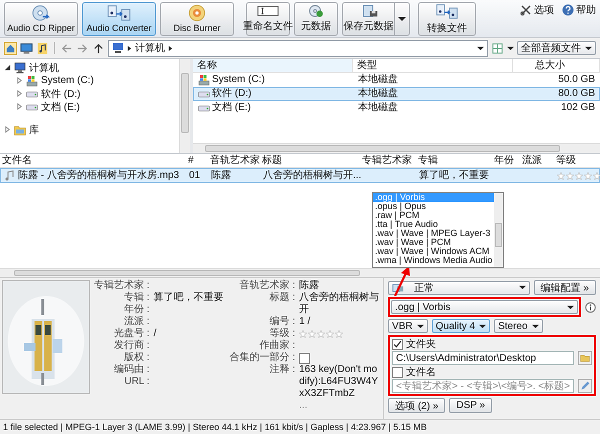 This screenshot has width=600, height=434. Describe the element at coordinates (433, 206) in the screenshot. I see `list-item: .opus | Opus` at that location.